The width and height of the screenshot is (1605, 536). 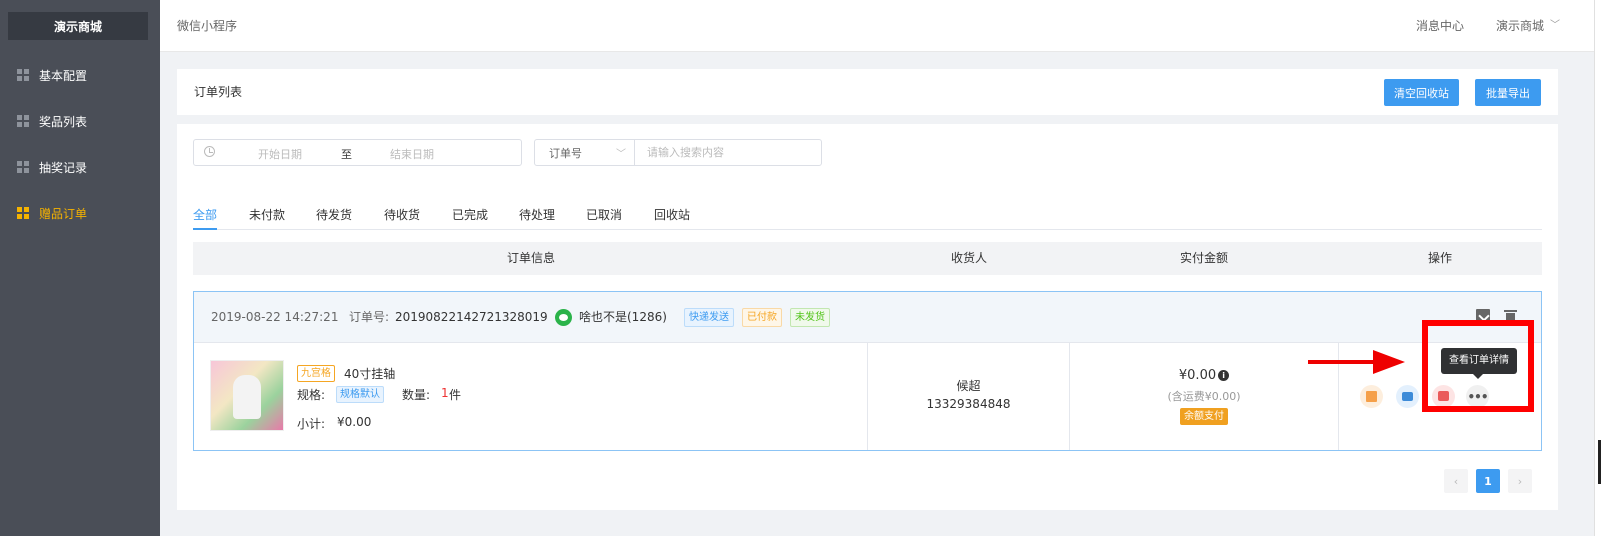 I want to click on tab-cancelled: 已取消, so click(x=604, y=218).